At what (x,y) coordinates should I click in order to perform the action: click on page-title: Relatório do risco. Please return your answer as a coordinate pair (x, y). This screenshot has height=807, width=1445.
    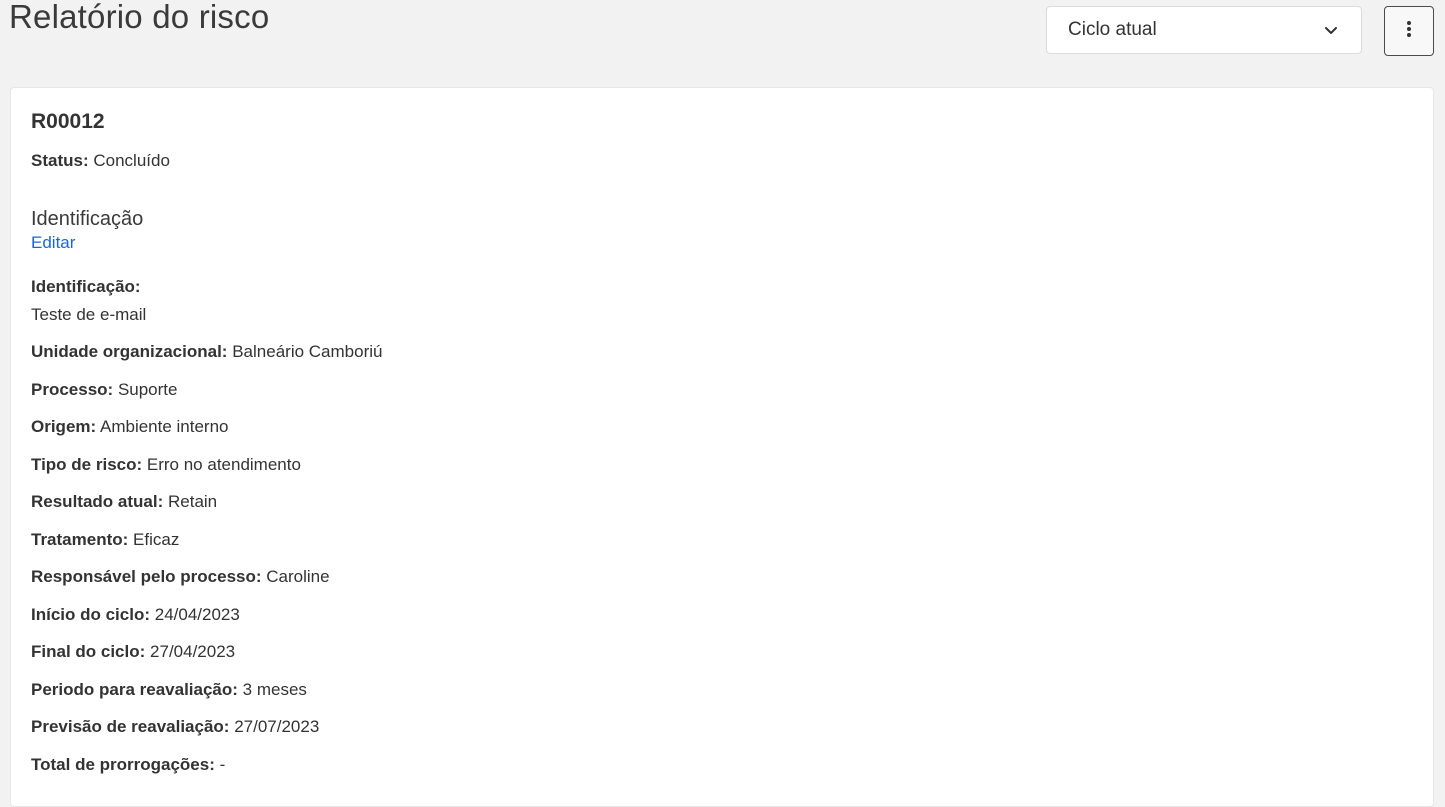
    Looking at the image, I should click on (139, 17).